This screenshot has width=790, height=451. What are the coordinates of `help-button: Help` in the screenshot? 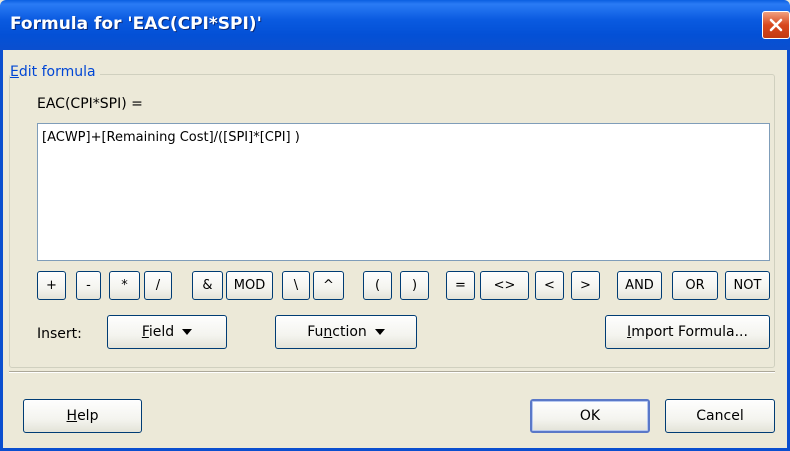 It's located at (82, 416).